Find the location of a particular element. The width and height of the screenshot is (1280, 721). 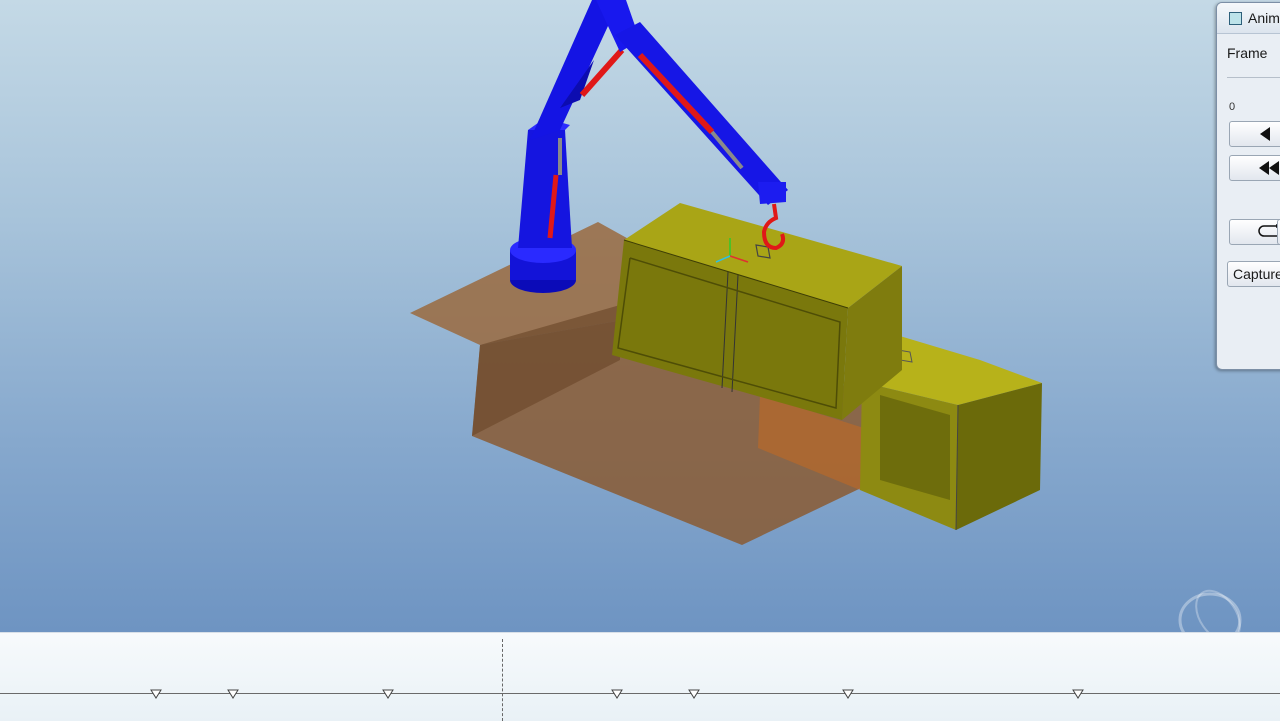

step-back-button is located at coordinates (1254, 134).